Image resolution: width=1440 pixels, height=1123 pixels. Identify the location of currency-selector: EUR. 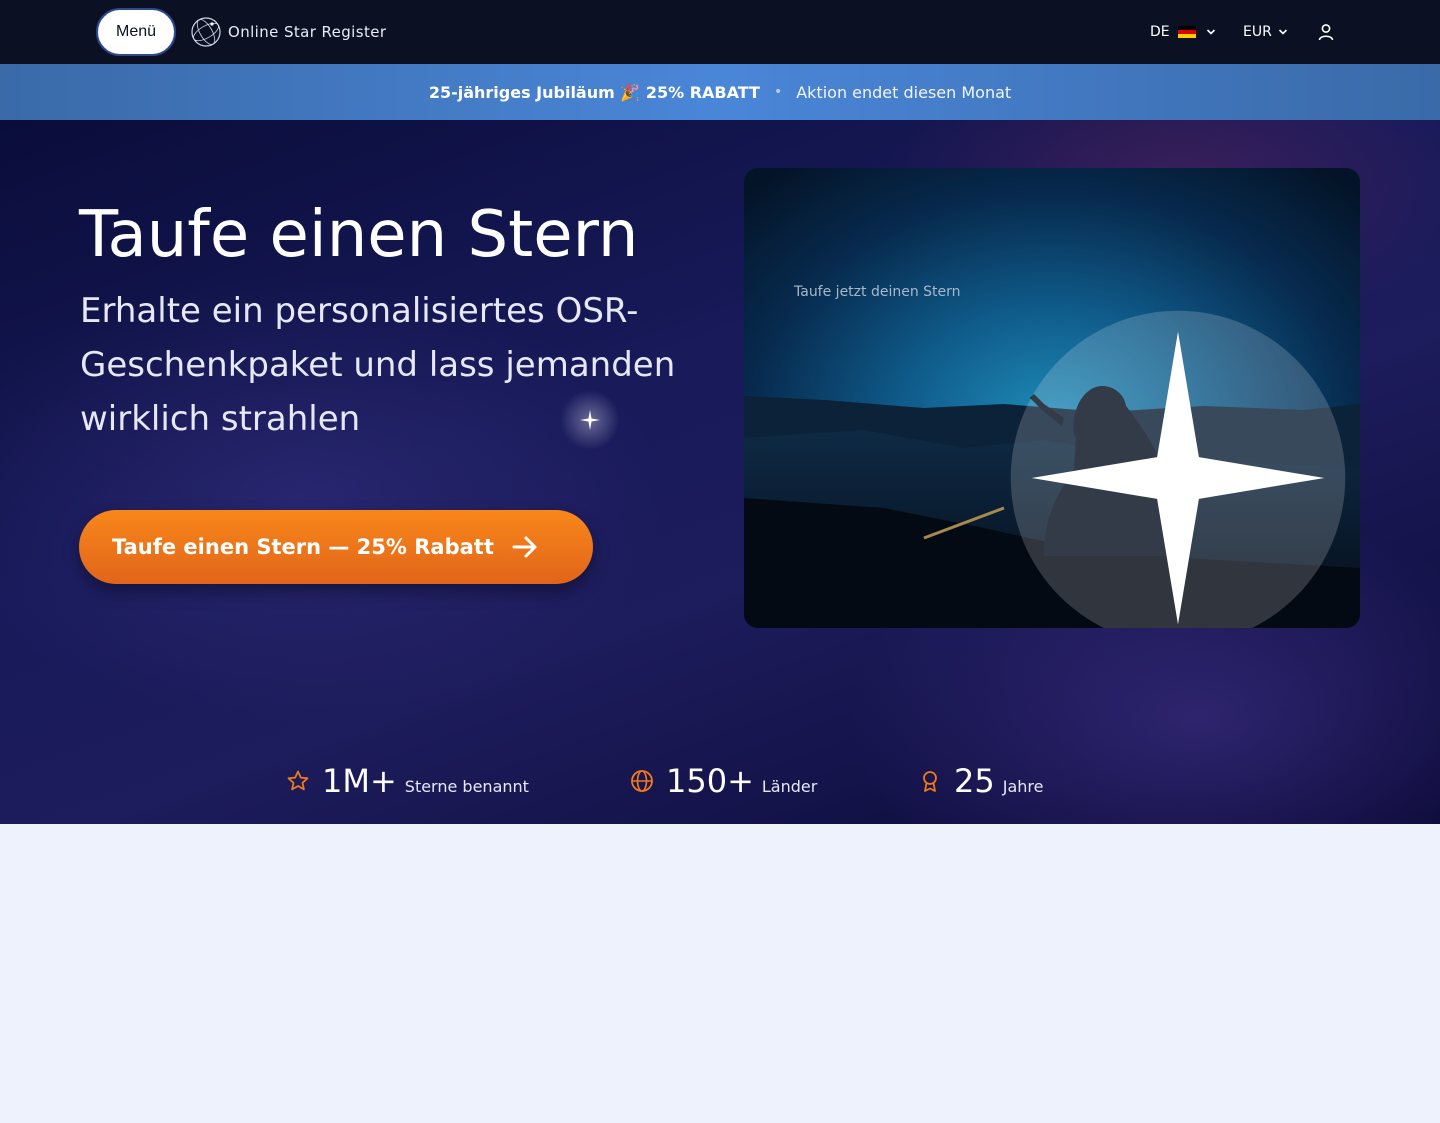
(1265, 32).